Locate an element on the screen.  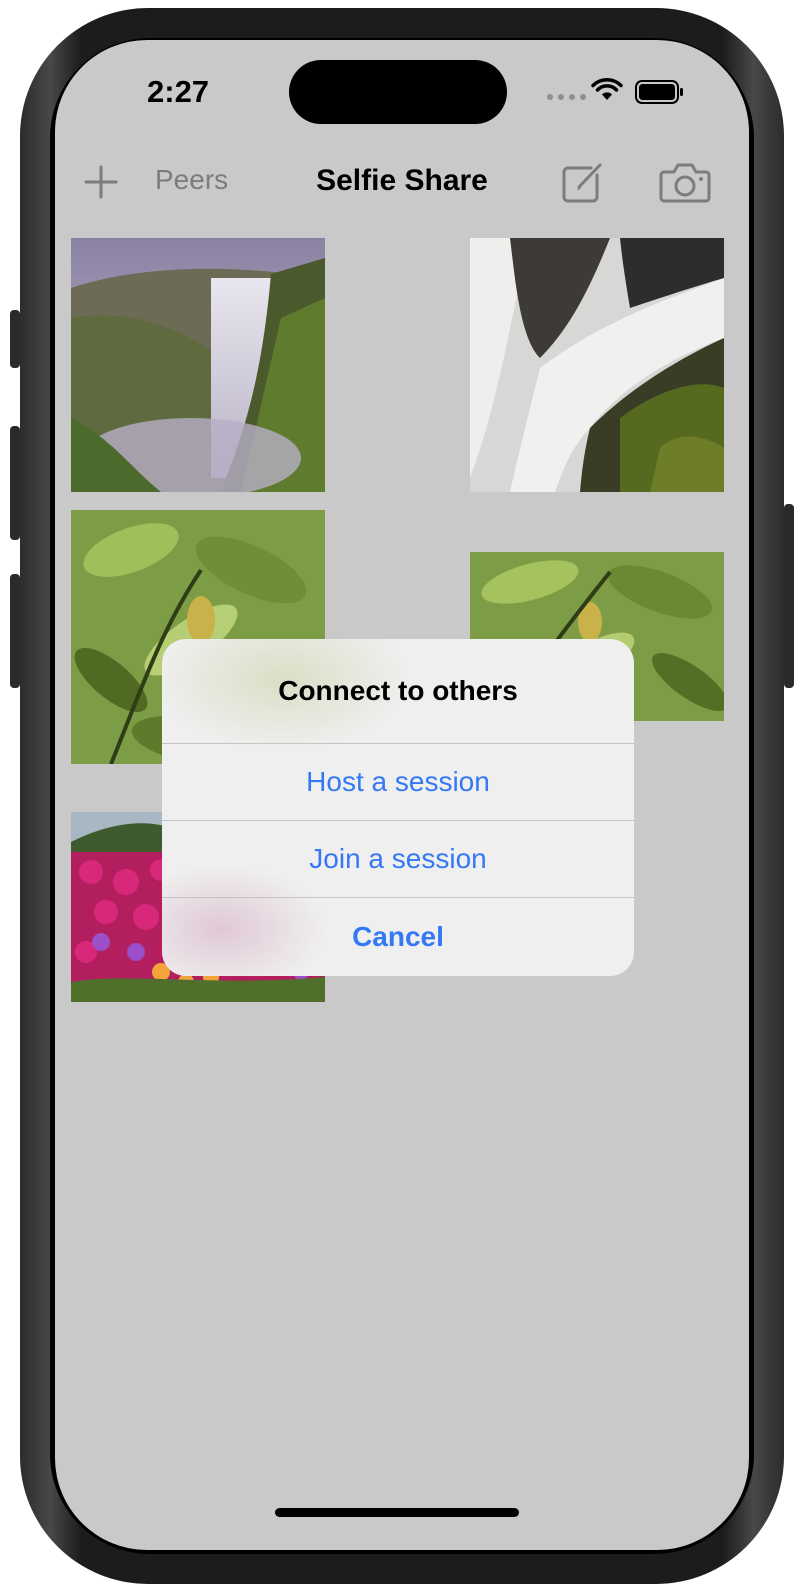
battery-icon is located at coordinates (659, 92).